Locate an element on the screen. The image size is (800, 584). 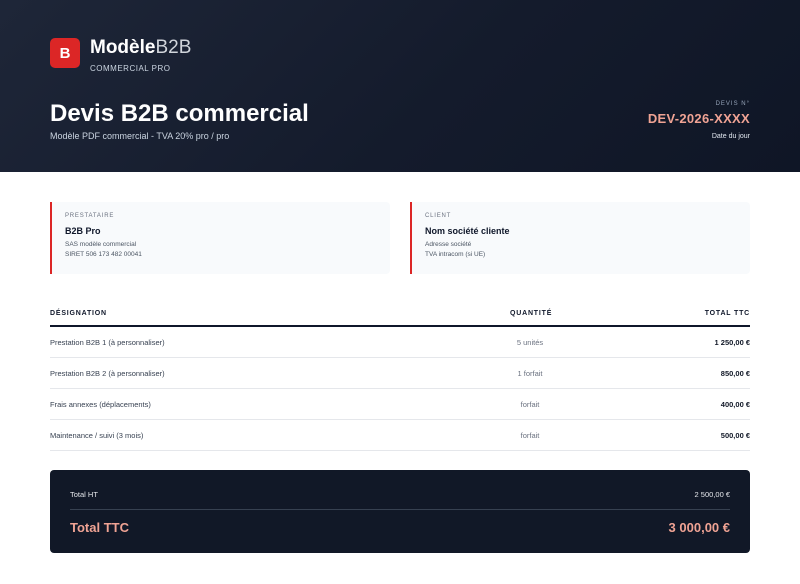
row-designation: Prestation B2B 1 (à personnaliser) is located at coordinates (107, 342).